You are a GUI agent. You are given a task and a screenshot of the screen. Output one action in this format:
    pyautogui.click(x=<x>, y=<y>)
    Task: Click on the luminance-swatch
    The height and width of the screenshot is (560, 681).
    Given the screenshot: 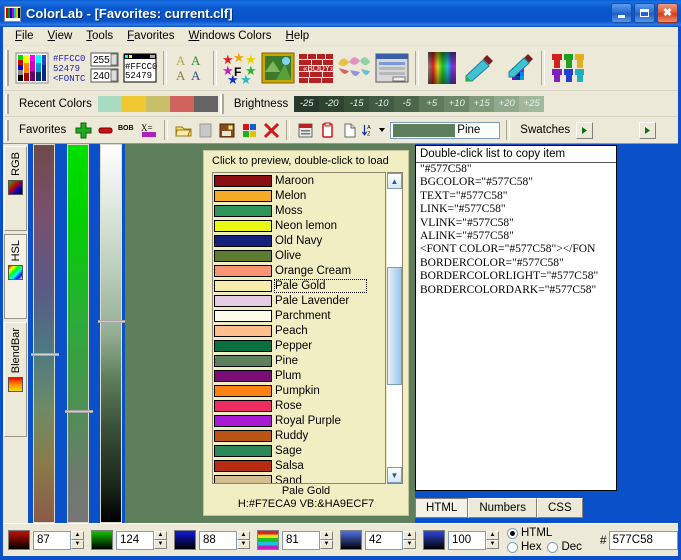 What is the action you would take?
    pyautogui.click(x=434, y=540)
    